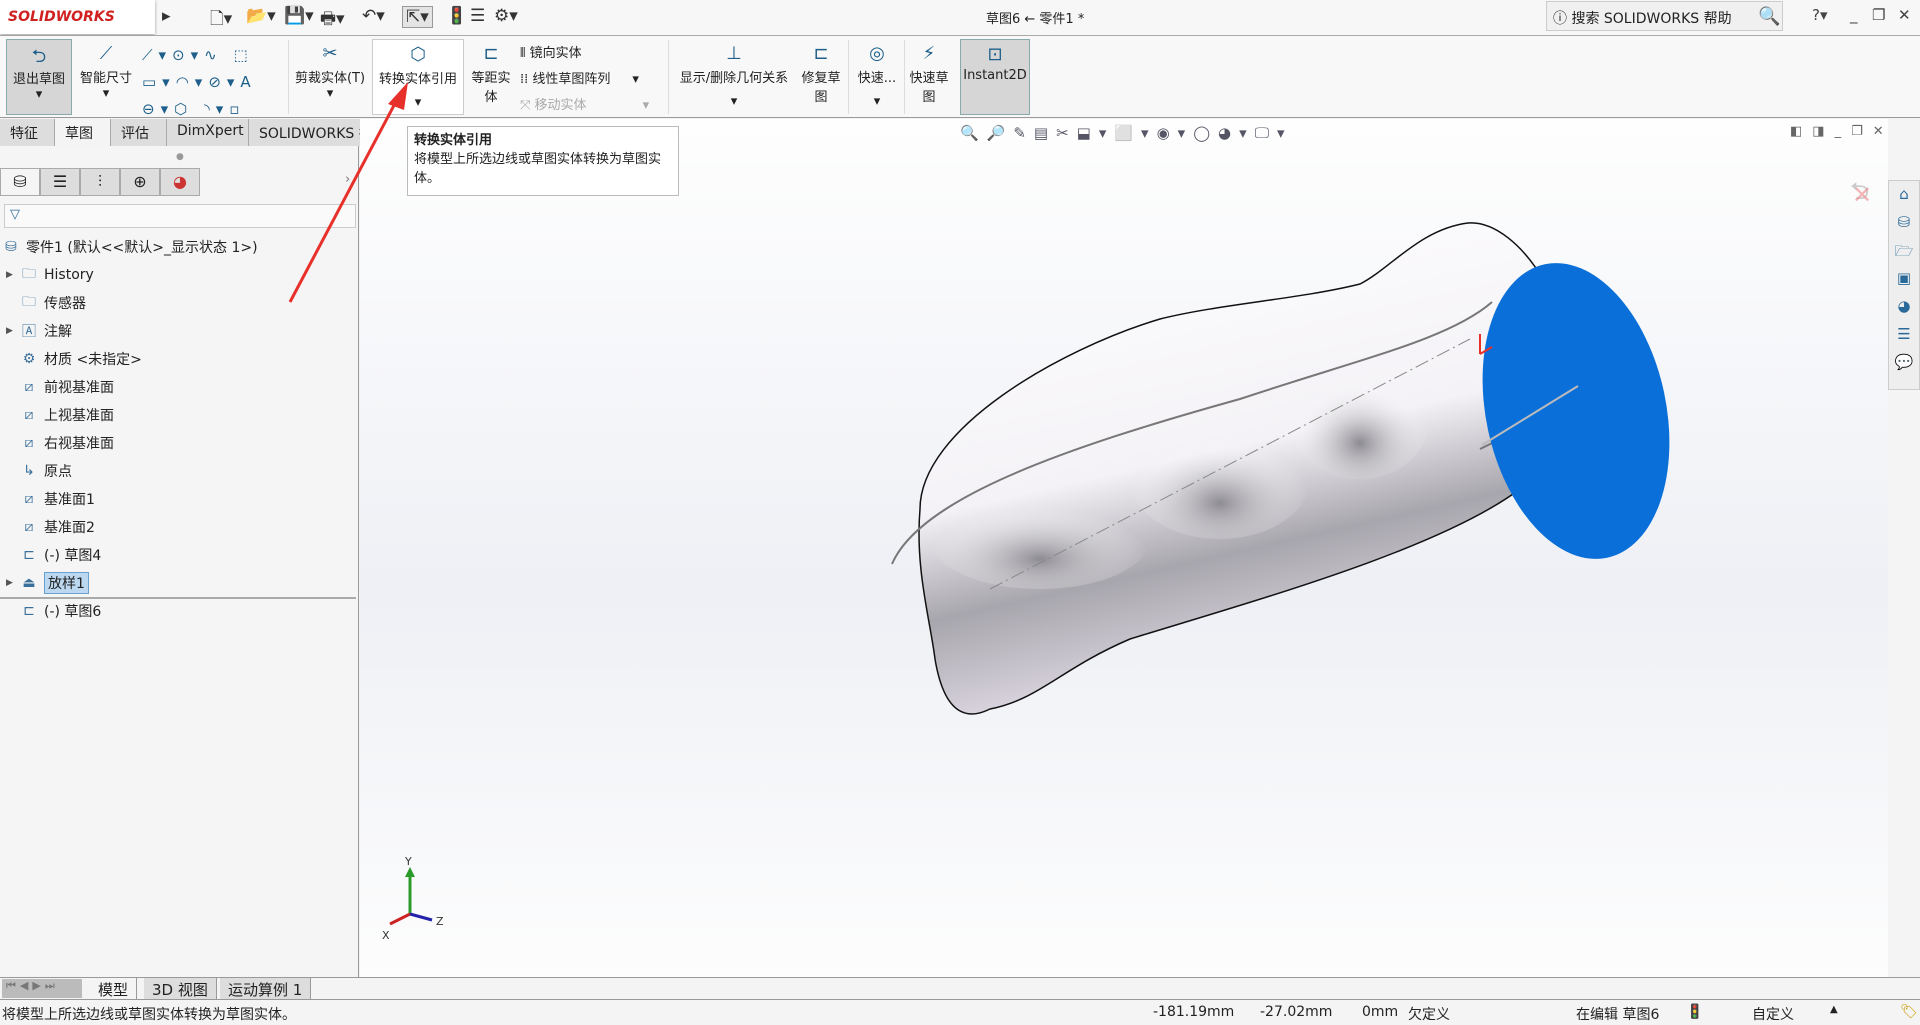 The width and height of the screenshot is (1920, 1025). I want to click on smart-dimension-button: ⟋ 智能尺寸 ▾, so click(106, 77).